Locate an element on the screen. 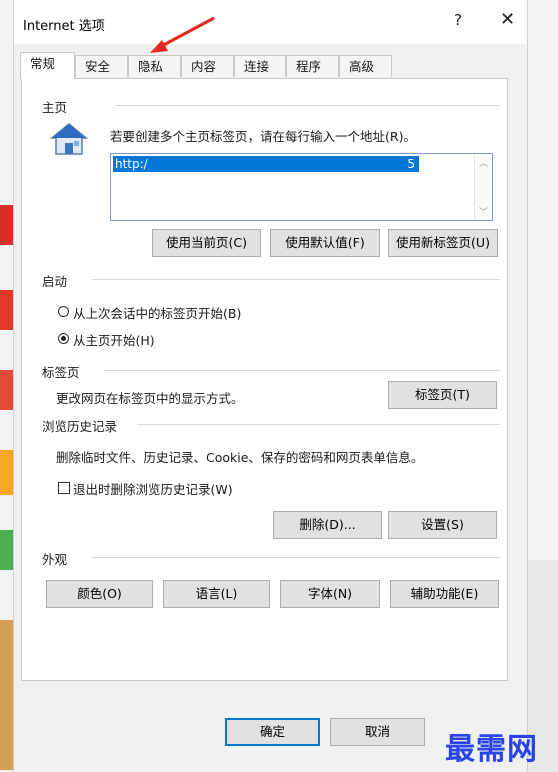 This screenshot has height=772, width=558. delete-on-exit-checkbox is located at coordinates (64, 488).